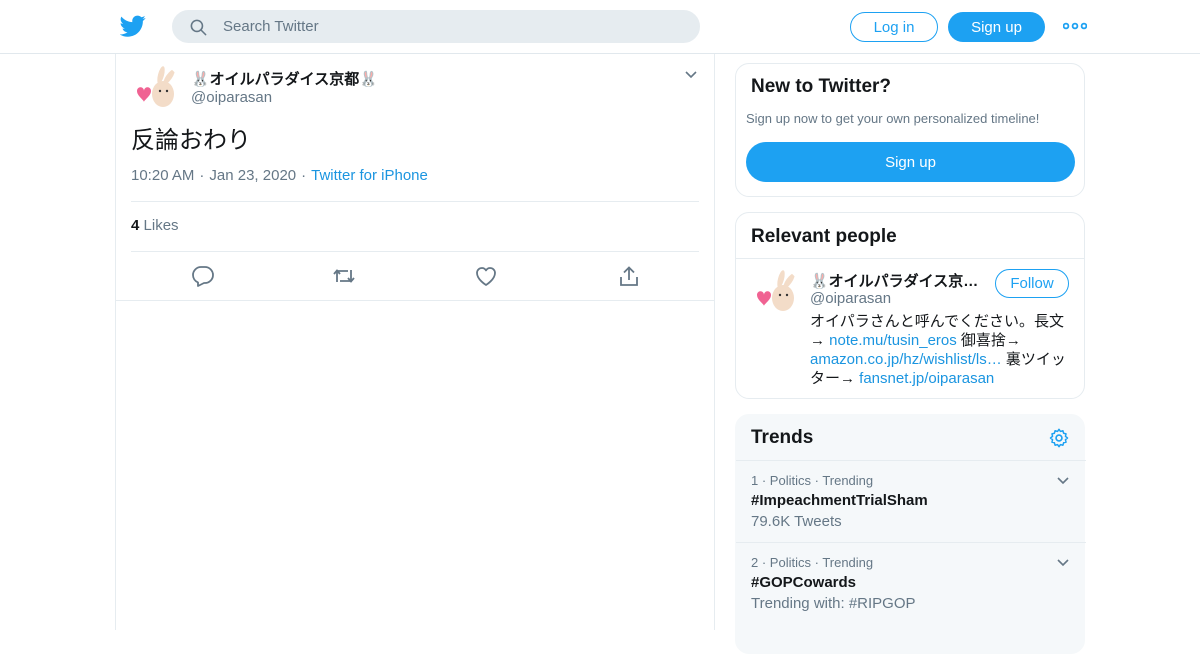  What do you see at coordinates (344, 276) in the screenshot?
I see `retweet-icon` at bounding box center [344, 276].